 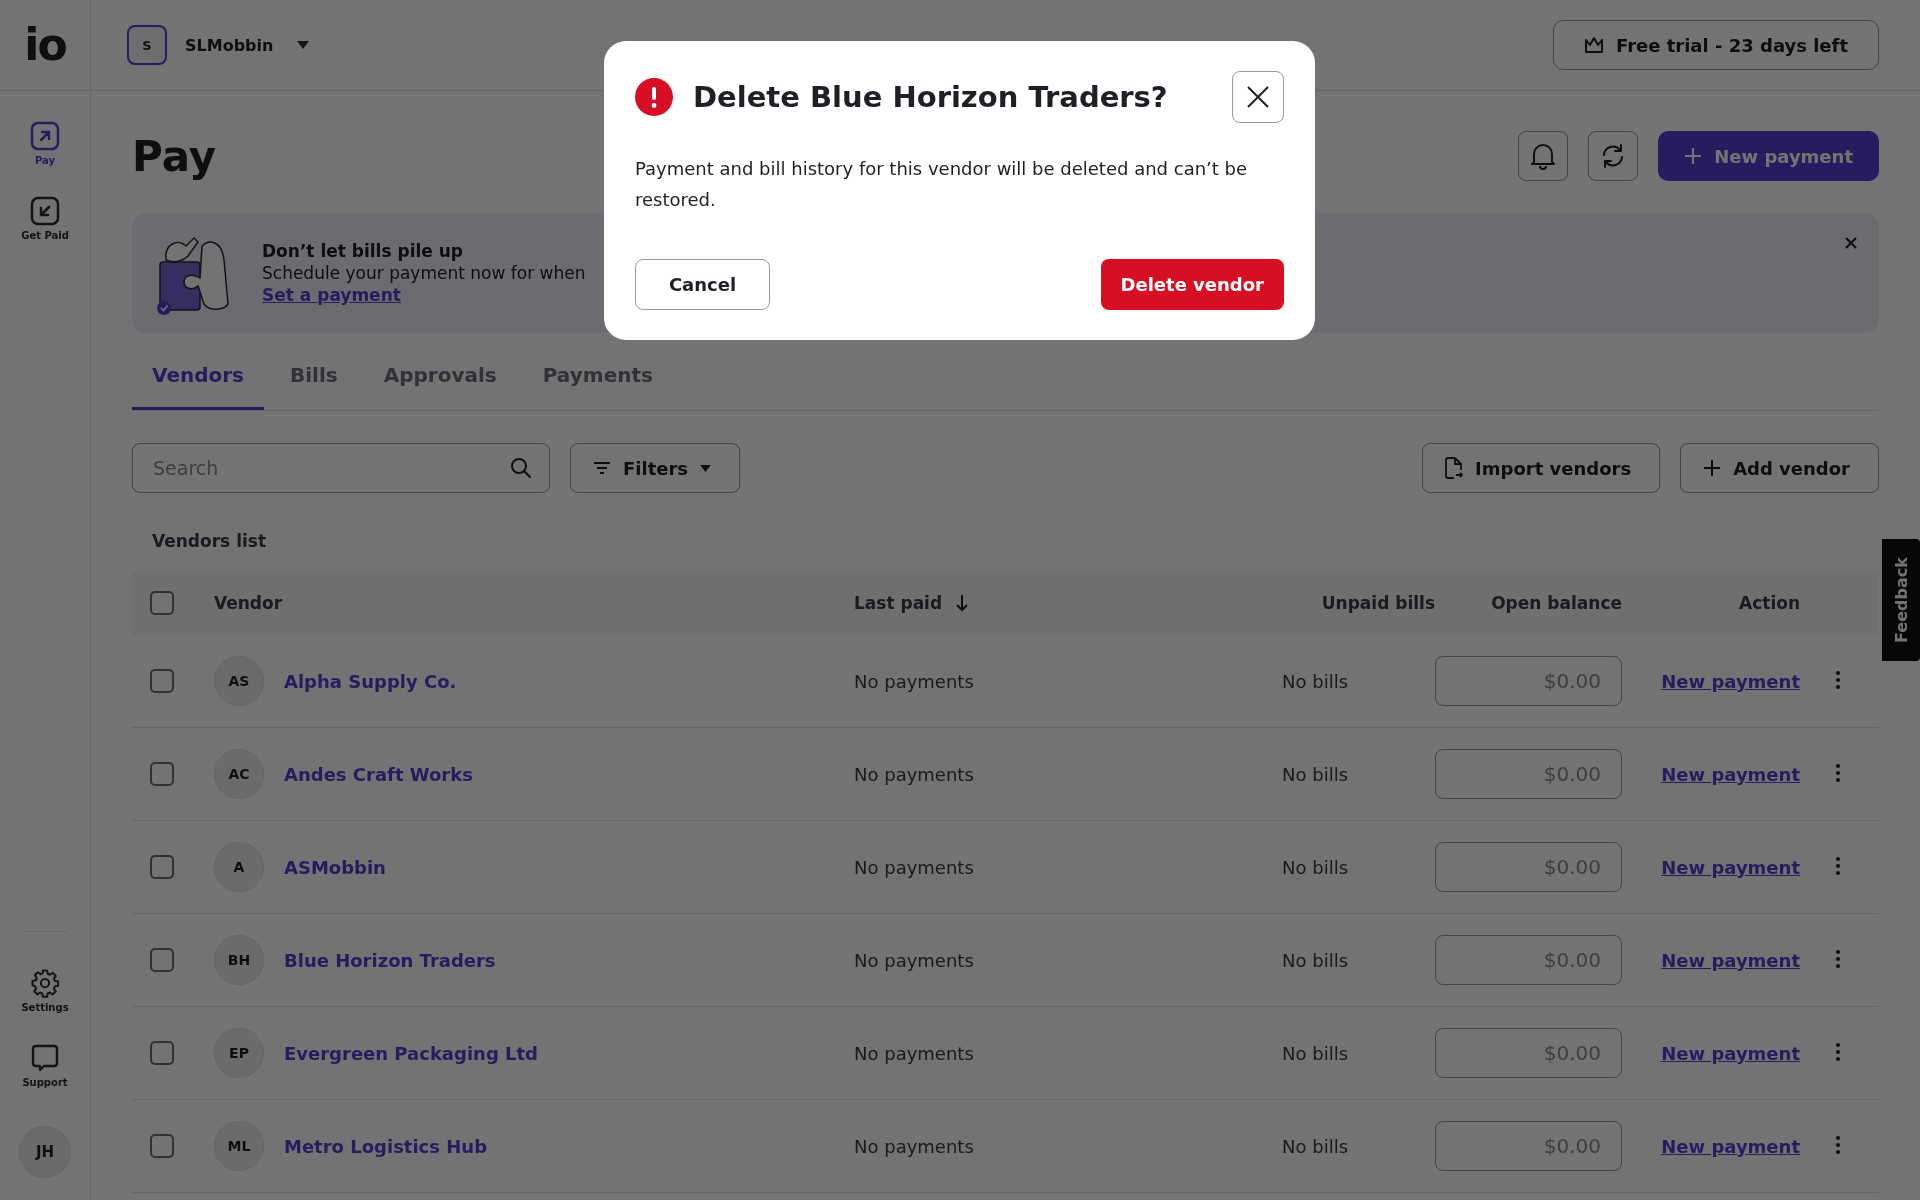 What do you see at coordinates (248, 603) in the screenshot?
I see `column-header: Vendor` at bounding box center [248, 603].